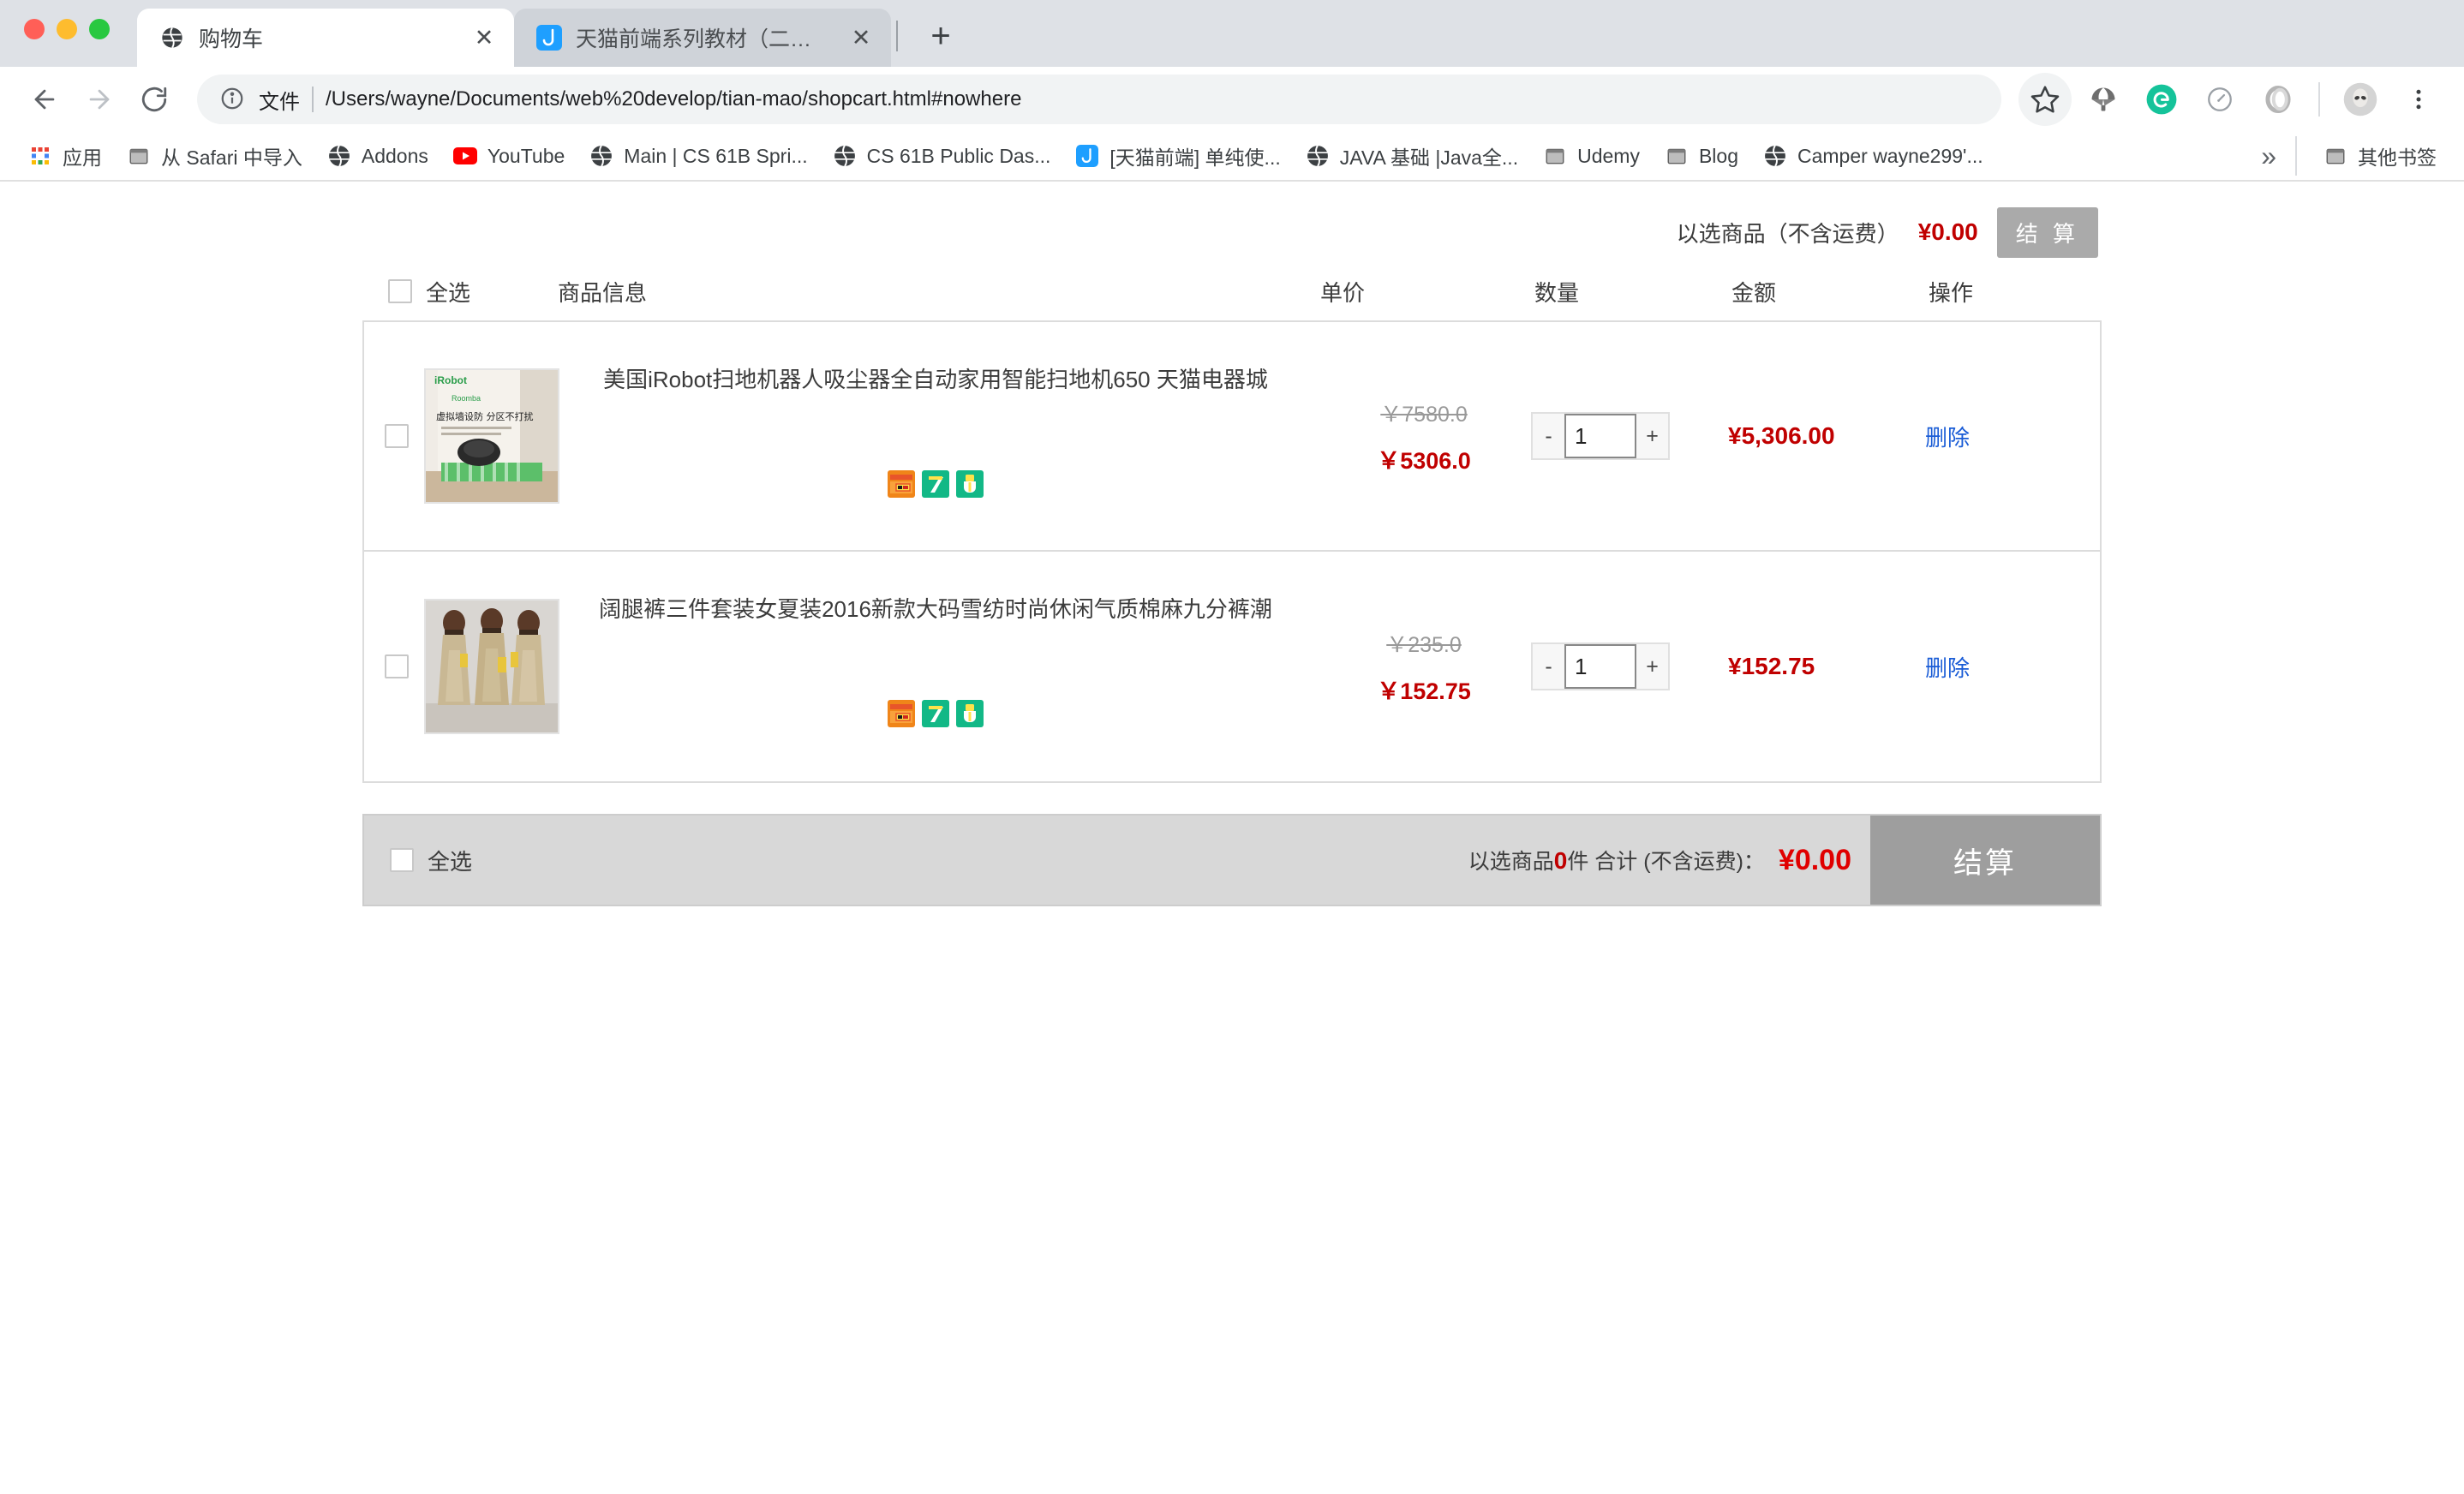  I want to click on product-title-link: 美国iRobot扫地机器人吸尘器全自动家用智能扫地机650 天猫电器城, so click(935, 380).